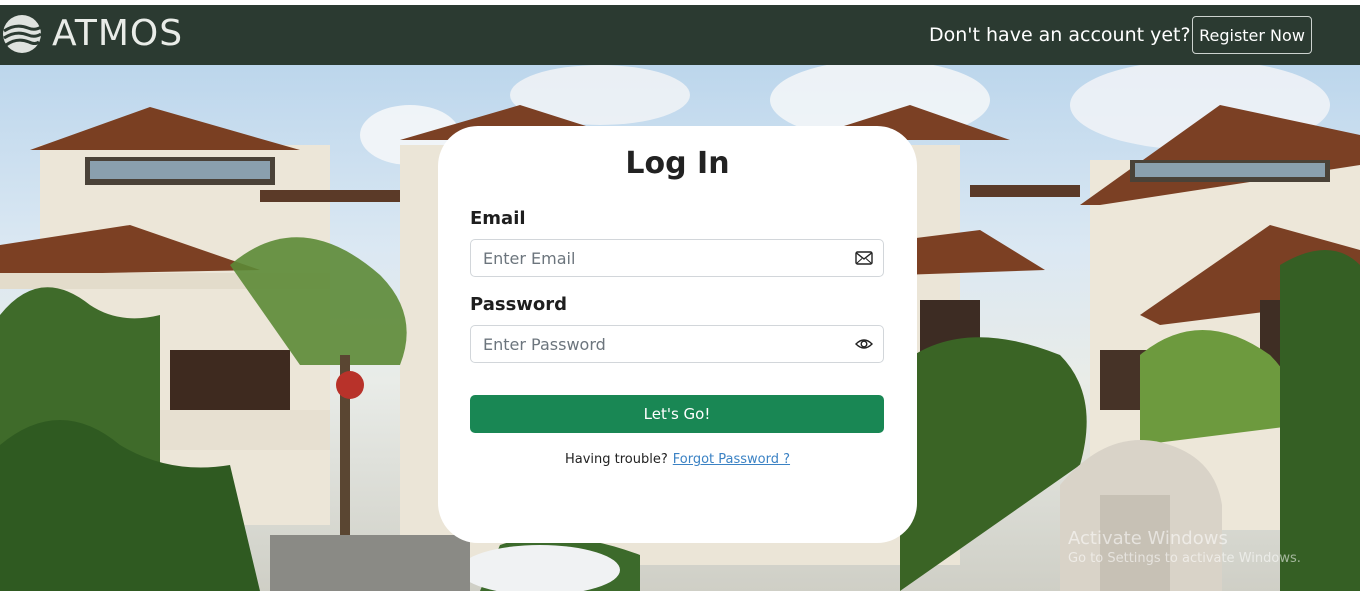 Image resolution: width=1360 pixels, height=591 pixels. What do you see at coordinates (519, 304) in the screenshot?
I see `password-label: Password` at bounding box center [519, 304].